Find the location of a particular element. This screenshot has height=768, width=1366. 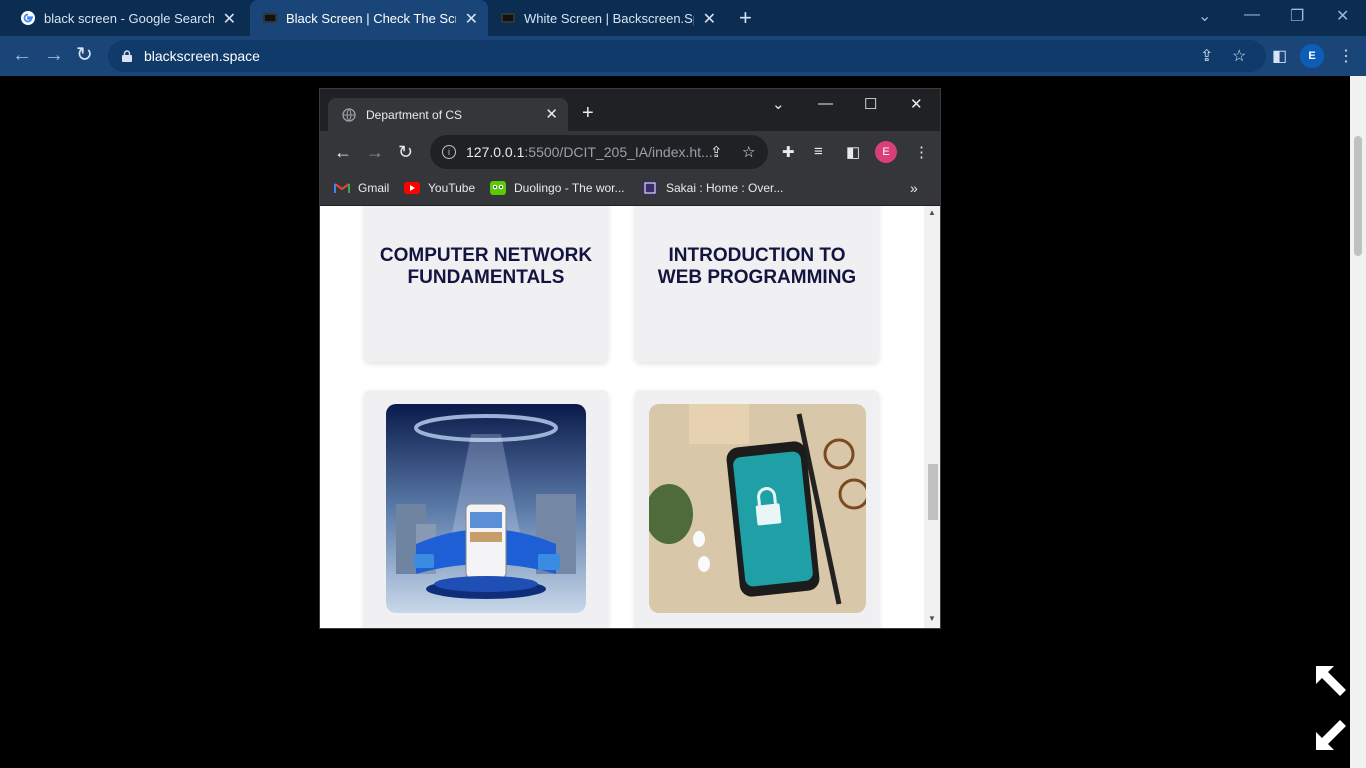

mobile-app-stage-image is located at coordinates (486, 508).